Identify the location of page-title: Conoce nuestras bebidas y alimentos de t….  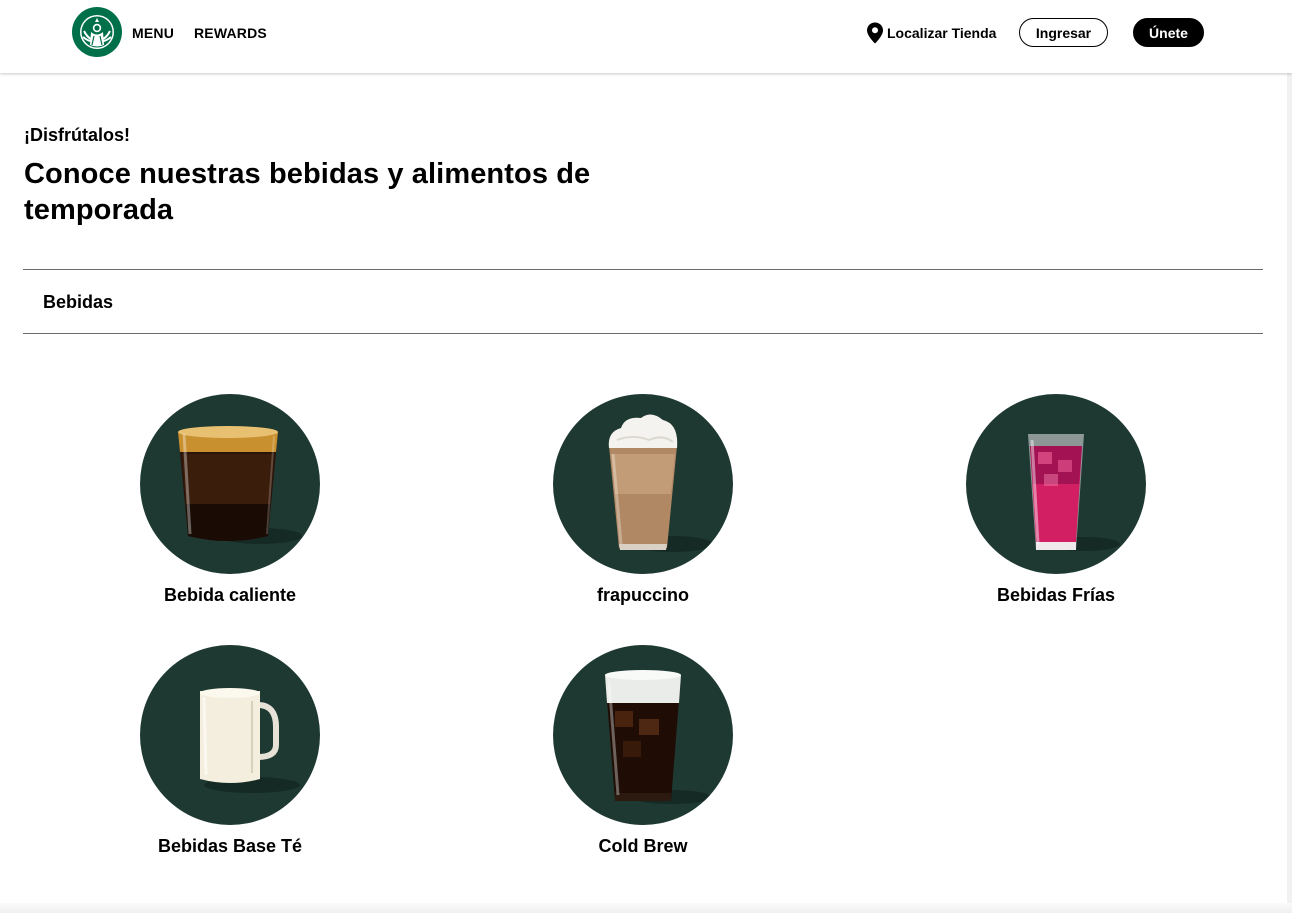
(307, 192).